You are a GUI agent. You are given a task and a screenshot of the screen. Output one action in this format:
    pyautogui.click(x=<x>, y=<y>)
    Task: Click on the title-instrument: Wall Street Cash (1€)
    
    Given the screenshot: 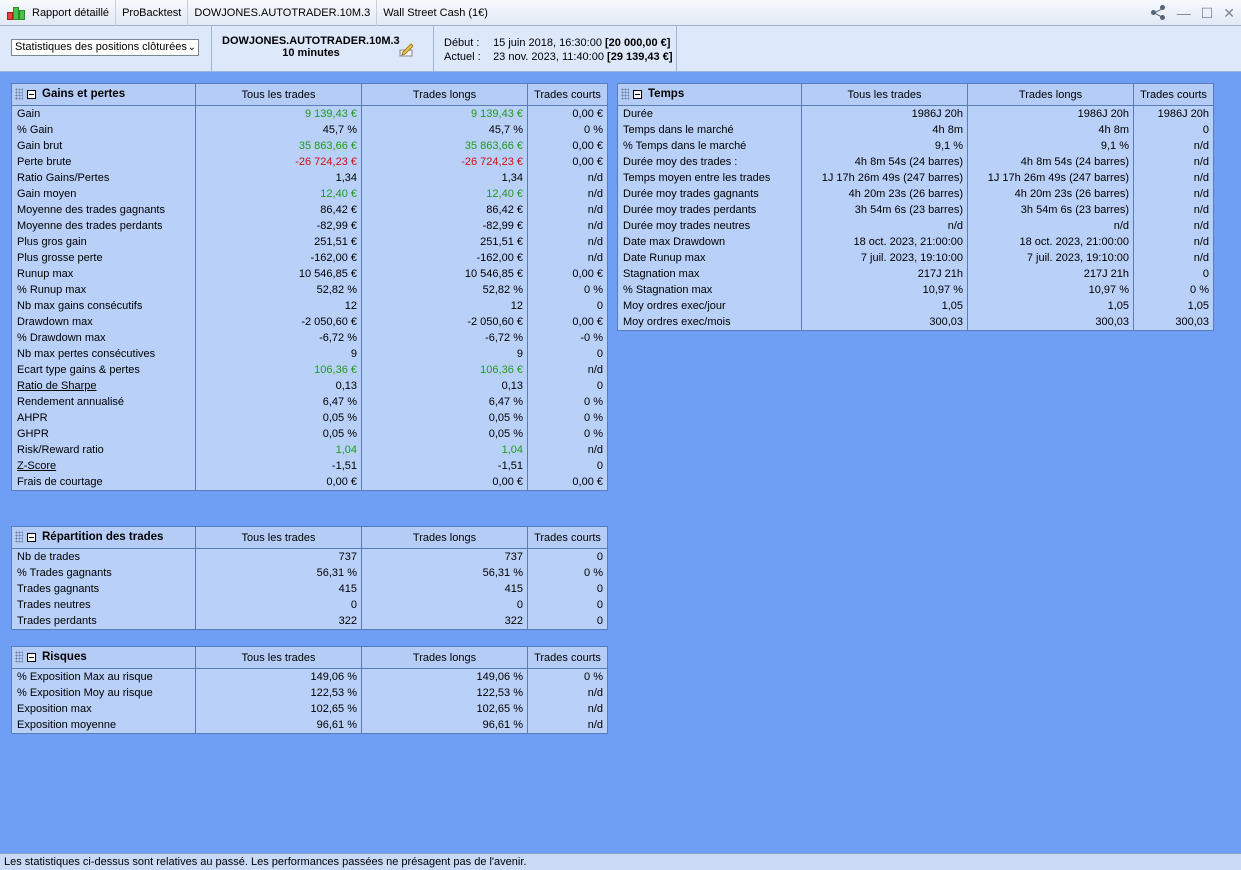 What is the action you would take?
    pyautogui.click(x=435, y=12)
    